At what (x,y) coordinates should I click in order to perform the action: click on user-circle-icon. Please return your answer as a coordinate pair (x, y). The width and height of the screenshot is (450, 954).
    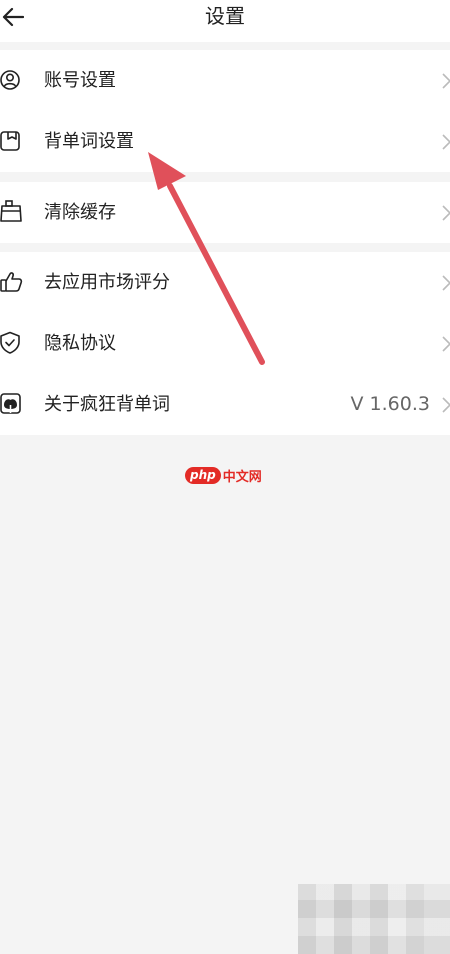
    Looking at the image, I should click on (10, 80).